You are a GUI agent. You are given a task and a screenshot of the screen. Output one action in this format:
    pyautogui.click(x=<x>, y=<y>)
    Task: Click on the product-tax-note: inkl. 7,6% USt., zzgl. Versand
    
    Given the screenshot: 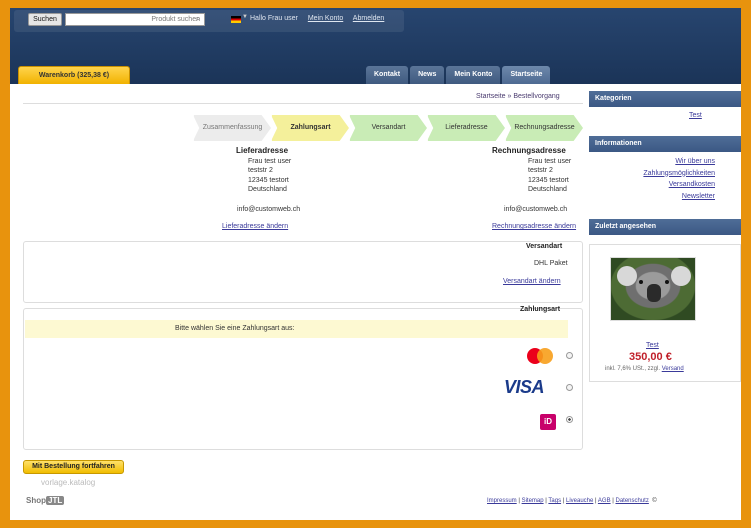 What is the action you would take?
    pyautogui.click(x=644, y=369)
    